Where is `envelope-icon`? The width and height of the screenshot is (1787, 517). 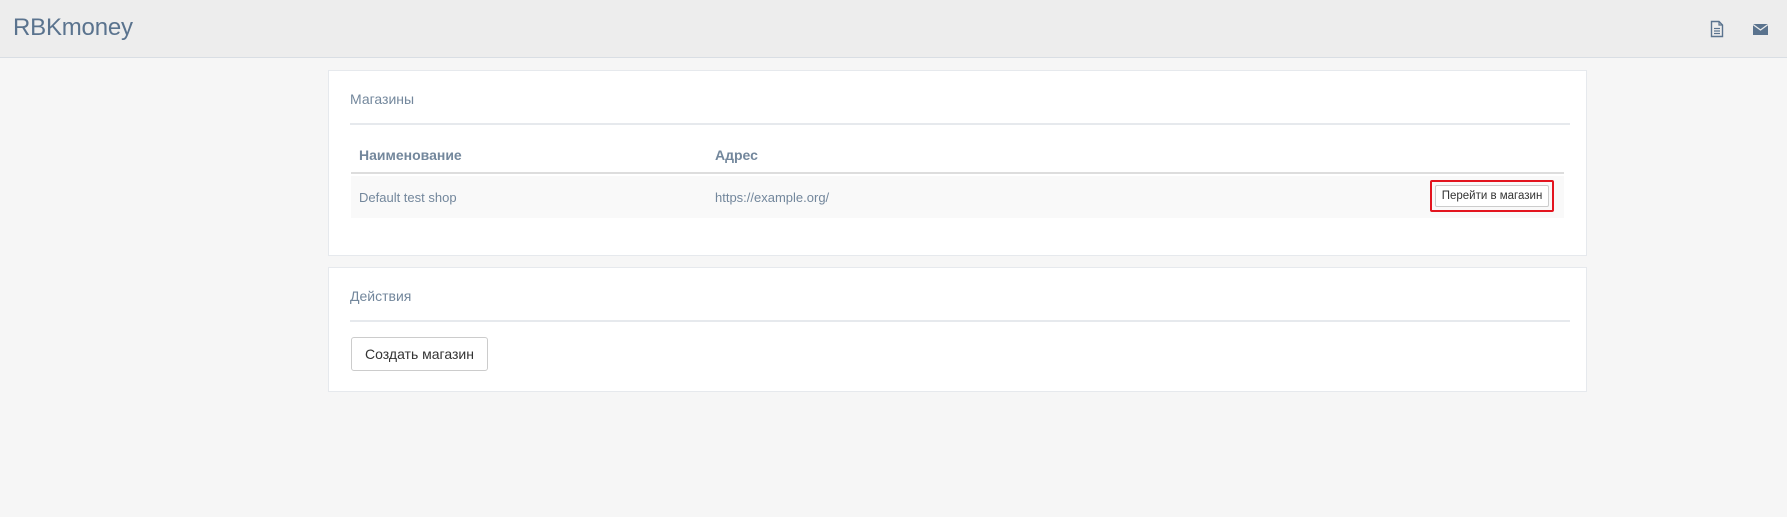
envelope-icon is located at coordinates (1761, 29).